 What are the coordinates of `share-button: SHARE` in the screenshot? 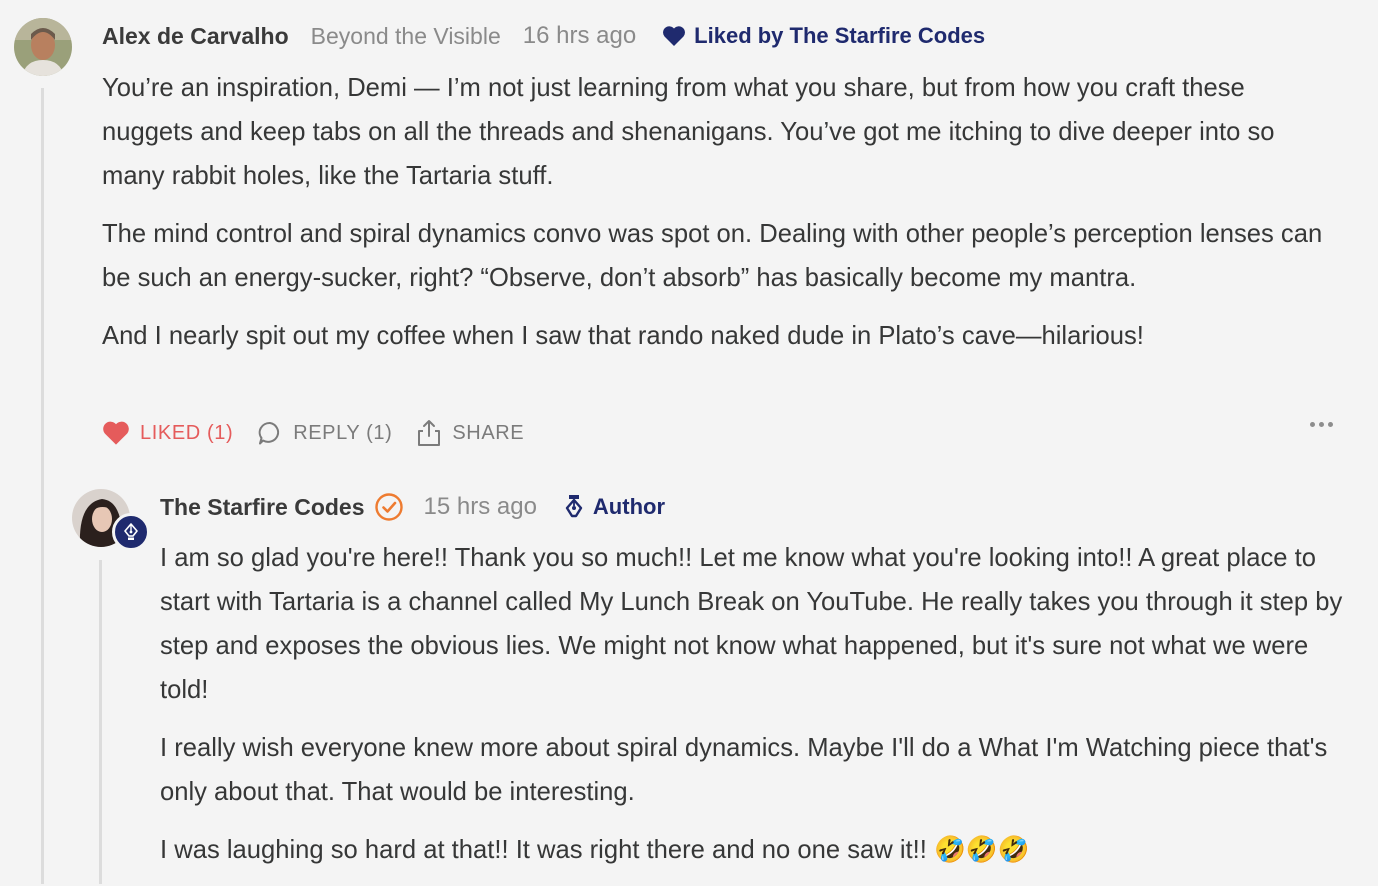 It's located at (470, 433).